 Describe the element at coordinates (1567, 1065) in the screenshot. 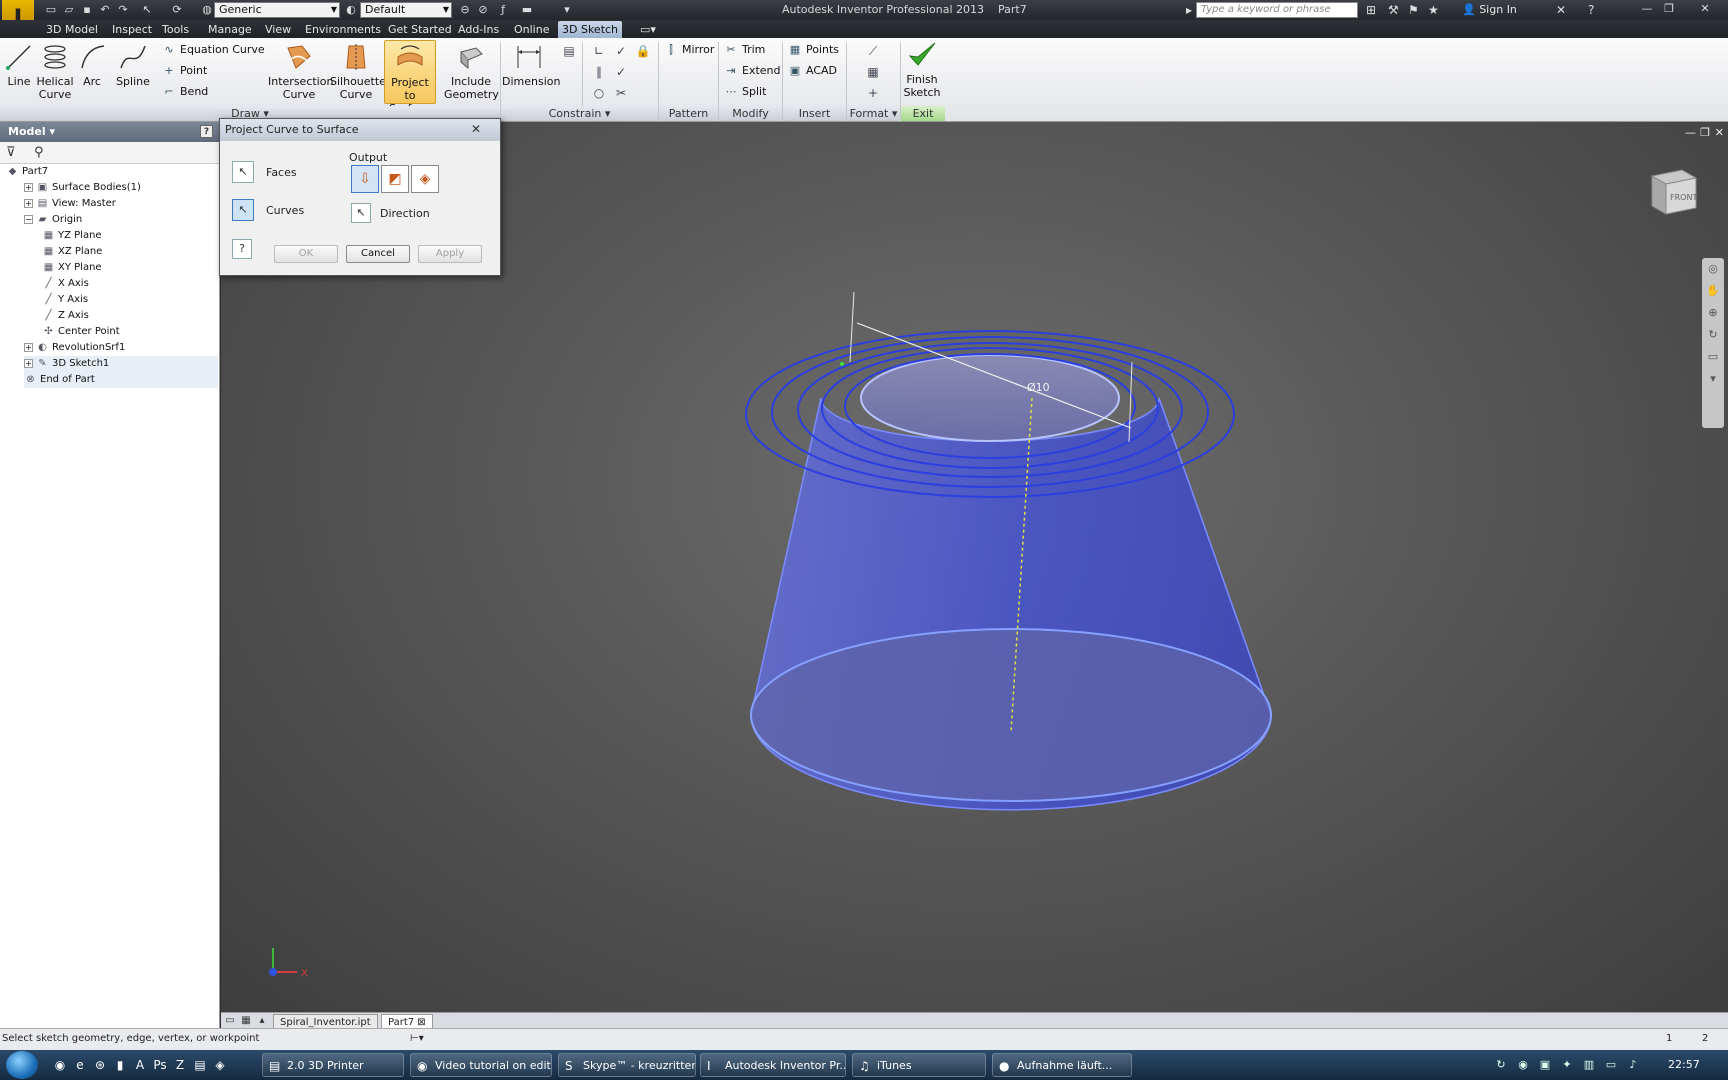

I see `tray-dropbox-icon: ✦` at that location.